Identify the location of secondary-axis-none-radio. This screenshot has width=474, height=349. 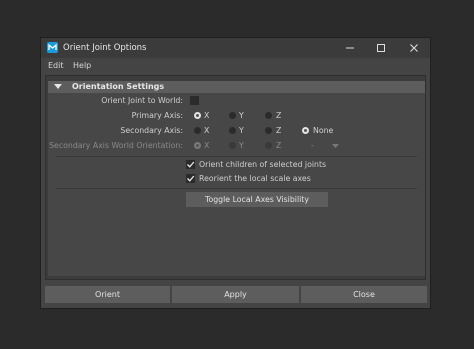
(305, 130).